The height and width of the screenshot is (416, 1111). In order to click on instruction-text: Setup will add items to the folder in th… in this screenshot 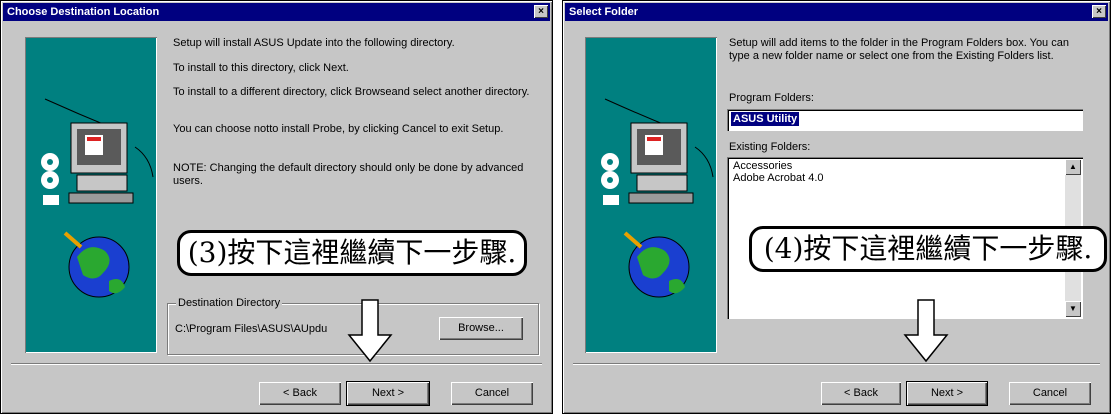, I will do `click(899, 49)`.